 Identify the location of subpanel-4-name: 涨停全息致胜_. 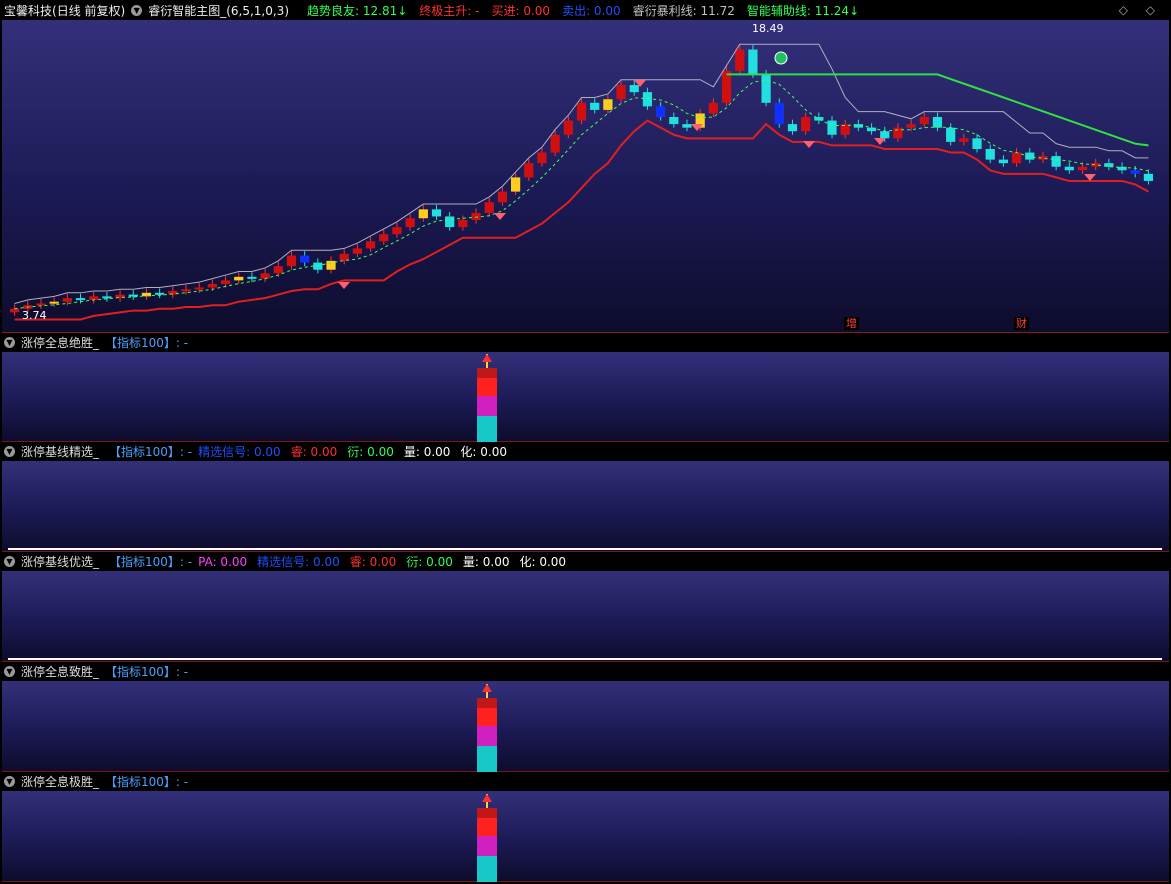
(60, 671).